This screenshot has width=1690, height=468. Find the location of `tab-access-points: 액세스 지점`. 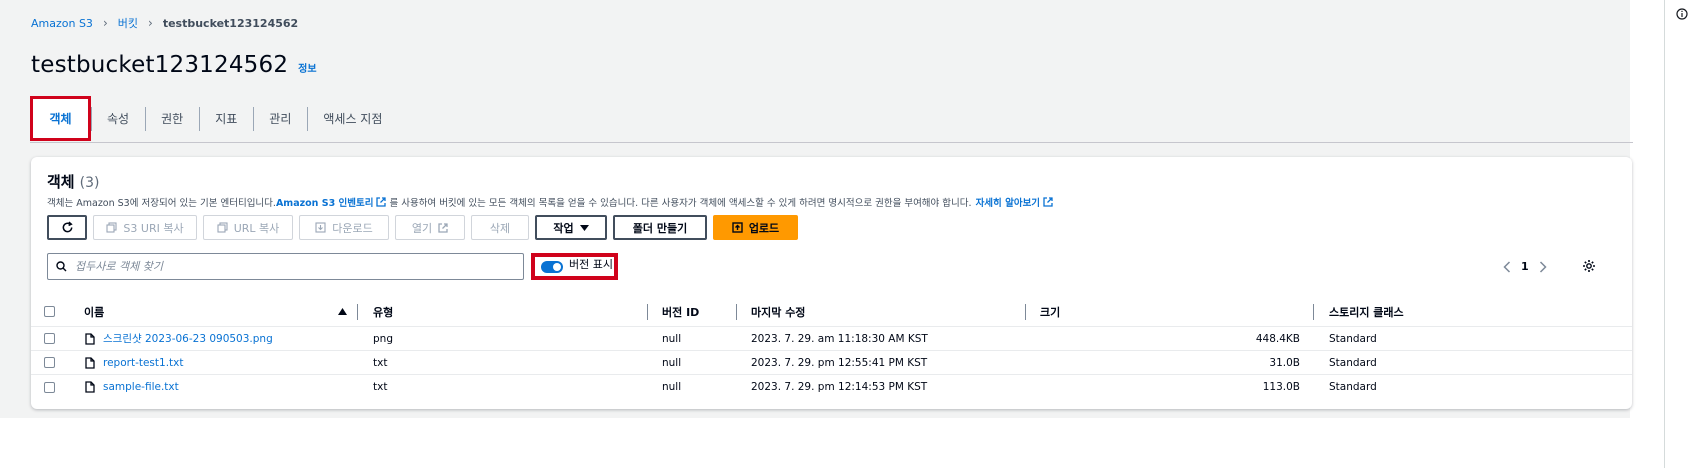

tab-access-points: 액세스 지점 is located at coordinates (352, 118).